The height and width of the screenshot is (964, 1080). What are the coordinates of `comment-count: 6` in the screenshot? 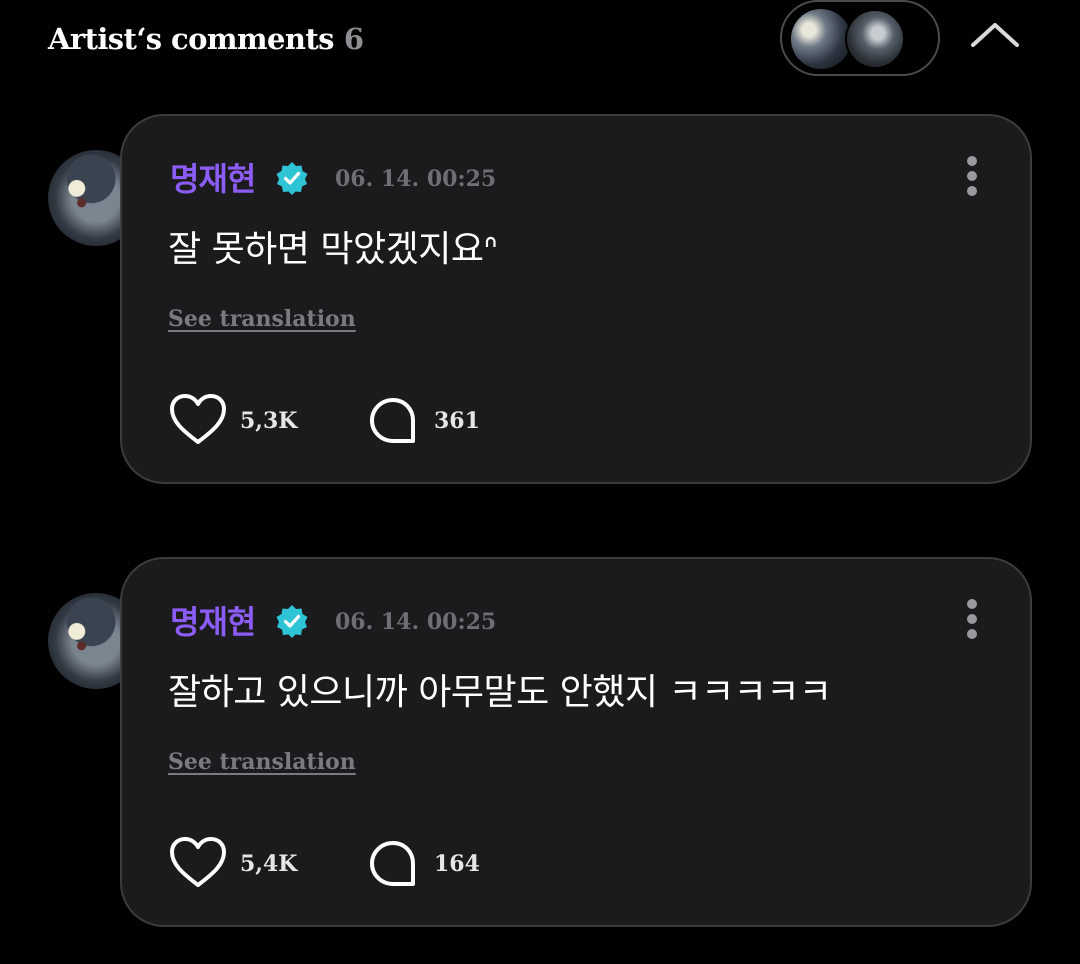 It's located at (353, 39).